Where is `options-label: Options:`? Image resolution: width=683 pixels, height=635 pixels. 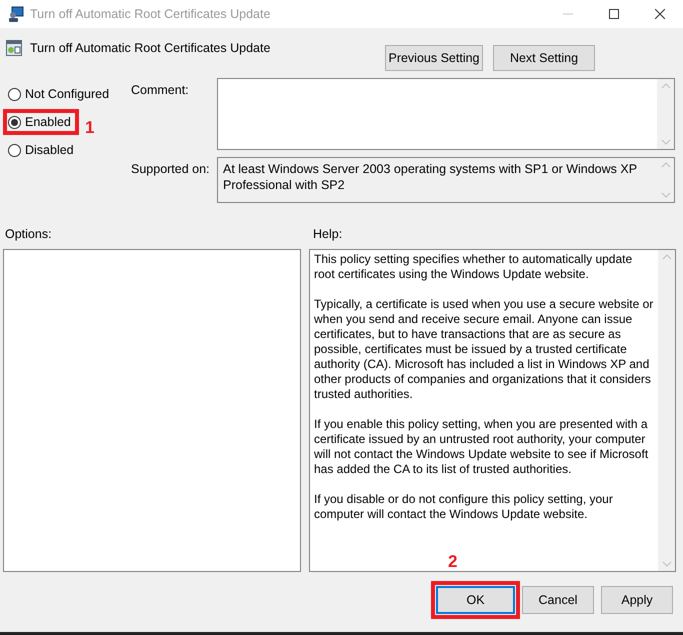
options-label: Options: is located at coordinates (28, 233).